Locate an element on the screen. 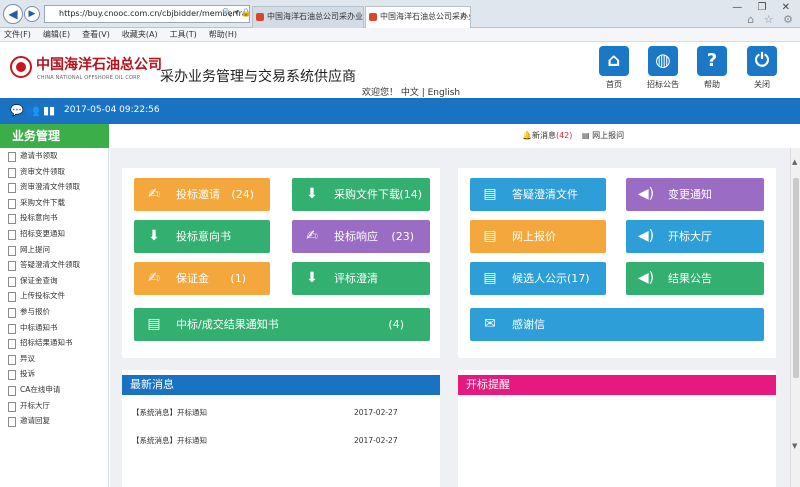 This screenshot has height=487, width=800. menu-help: 帮助(H) is located at coordinates (223, 34).